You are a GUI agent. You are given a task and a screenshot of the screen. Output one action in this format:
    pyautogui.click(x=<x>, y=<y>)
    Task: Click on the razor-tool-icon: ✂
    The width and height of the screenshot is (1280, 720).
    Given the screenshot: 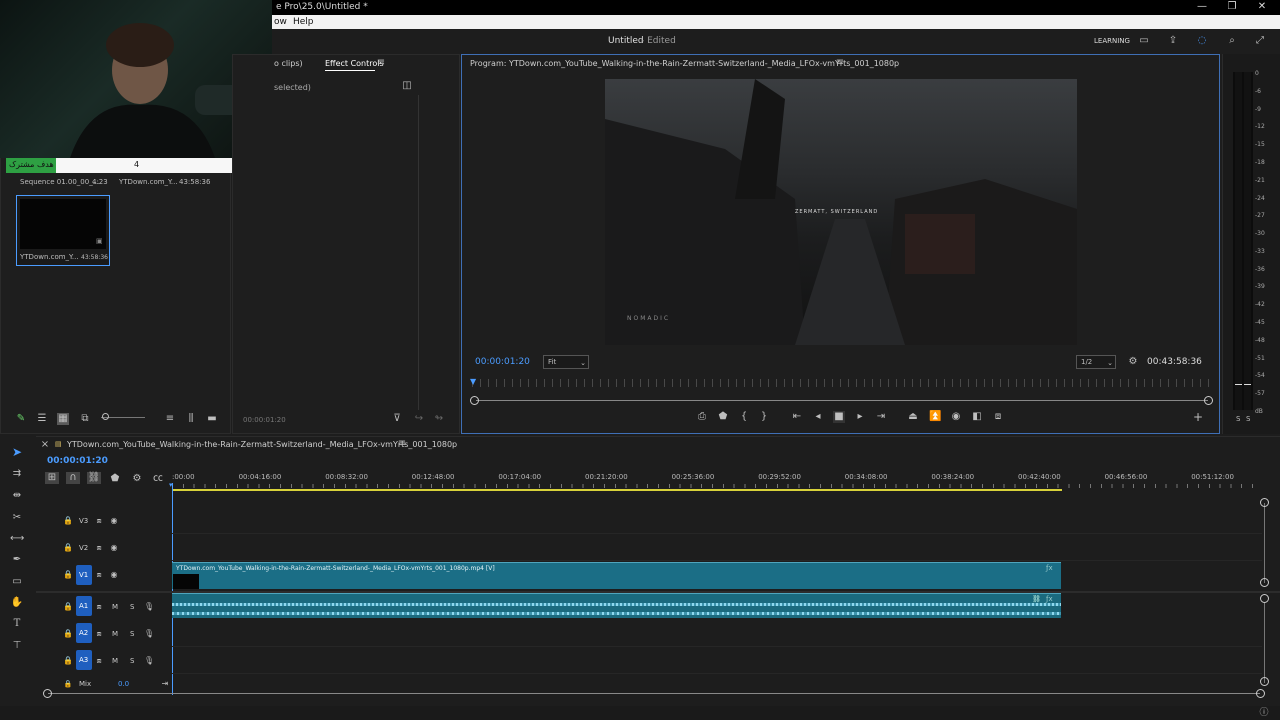 What is the action you would take?
    pyautogui.click(x=17, y=518)
    